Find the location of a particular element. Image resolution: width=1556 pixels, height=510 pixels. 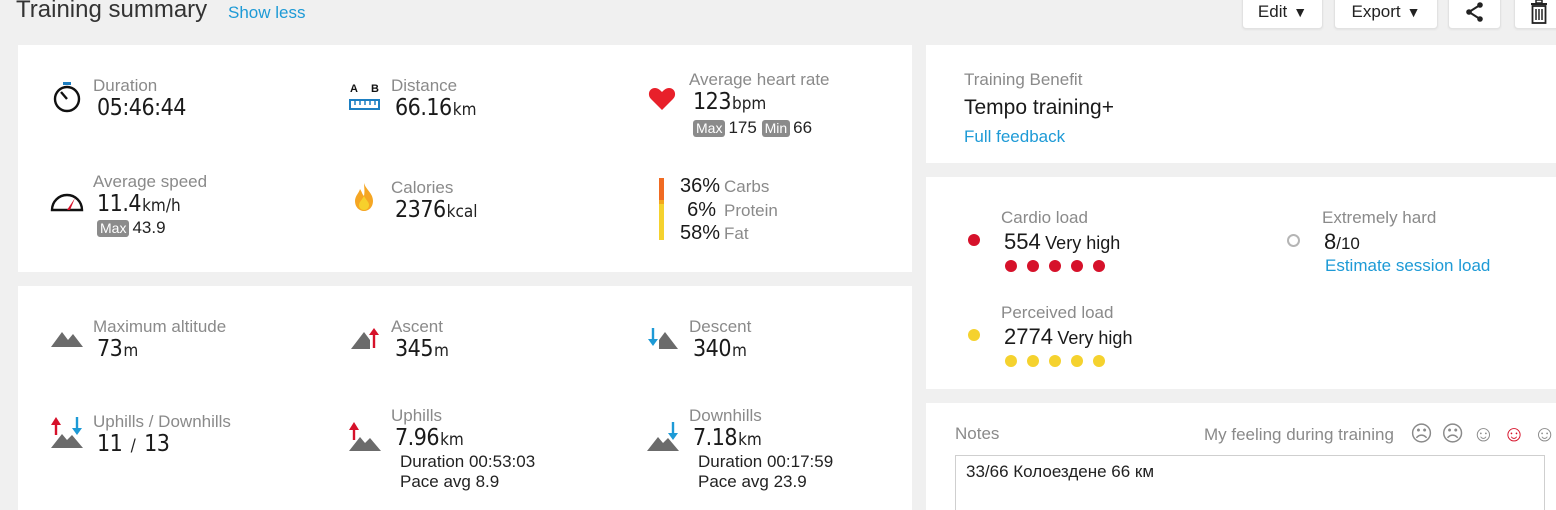

speed-stat: Average speed 11.4km/h Max 43.9 is located at coordinates (150, 205).